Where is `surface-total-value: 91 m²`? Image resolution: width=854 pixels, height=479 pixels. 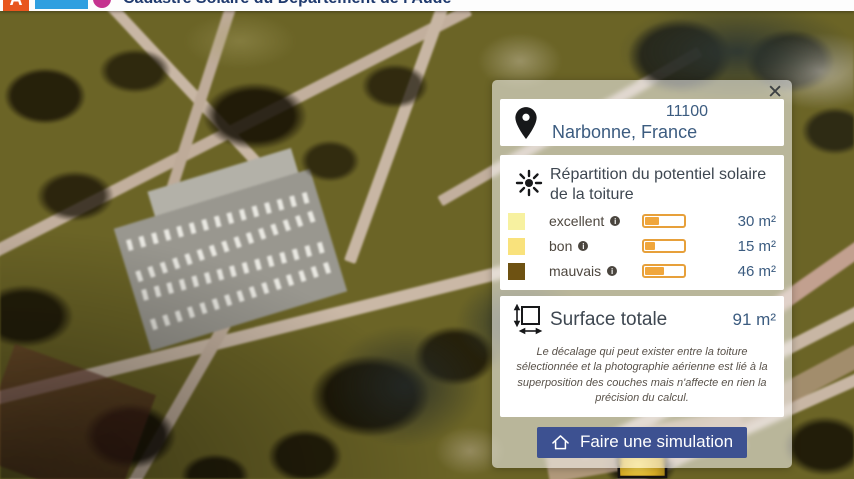 surface-total-value: 91 m² is located at coordinates (754, 319).